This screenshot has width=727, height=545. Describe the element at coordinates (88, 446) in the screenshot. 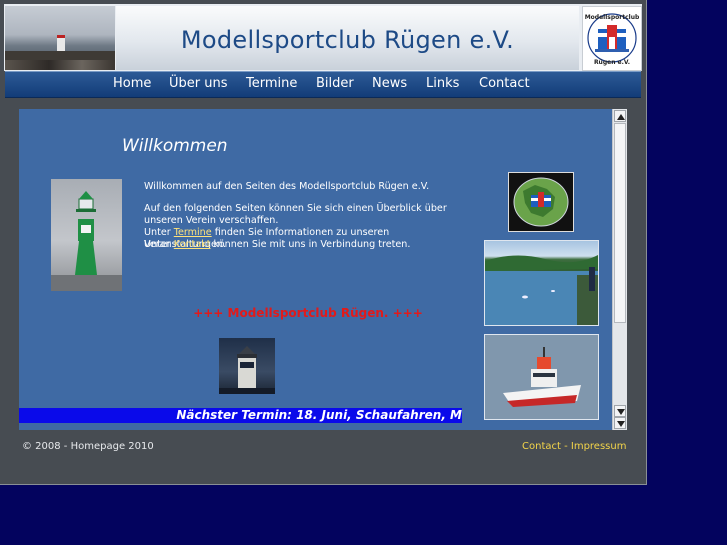

I see `footer-copyright: © 2008 - Homepage 2010` at that location.